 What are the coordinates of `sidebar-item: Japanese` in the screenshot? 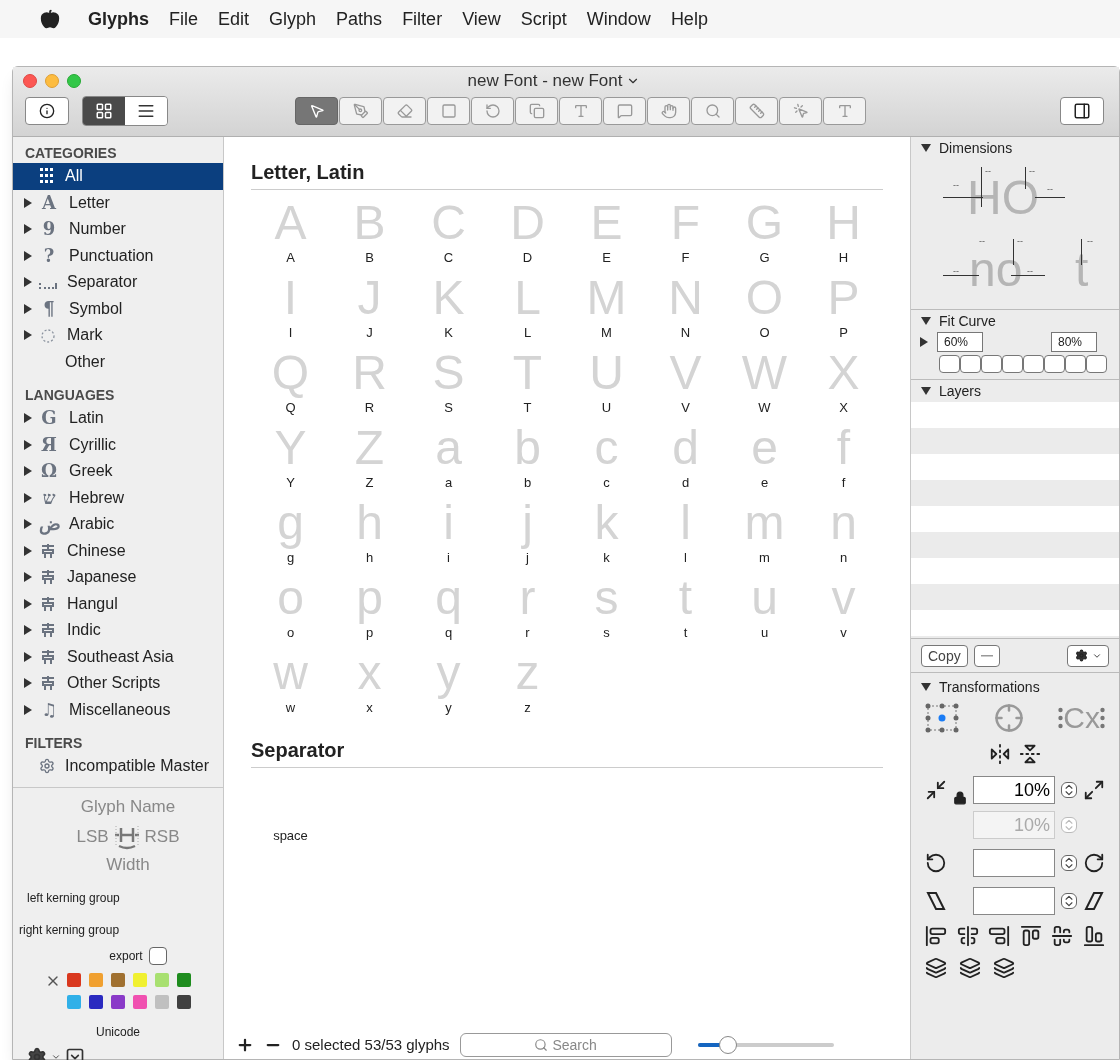 It's located at (118, 577).